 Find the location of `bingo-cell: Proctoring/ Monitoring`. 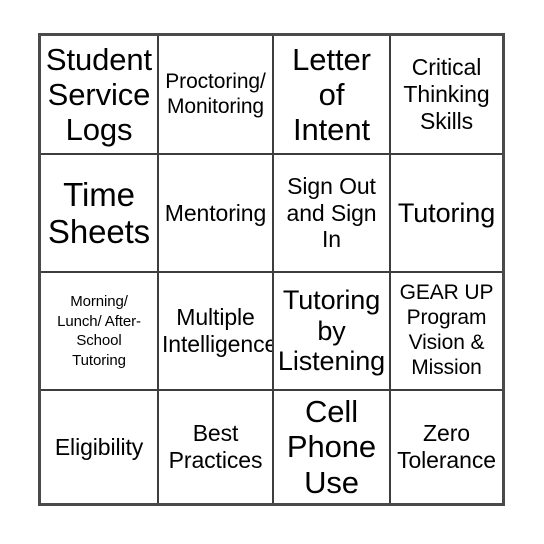

bingo-cell: Proctoring/ Monitoring is located at coordinates (216, 95).